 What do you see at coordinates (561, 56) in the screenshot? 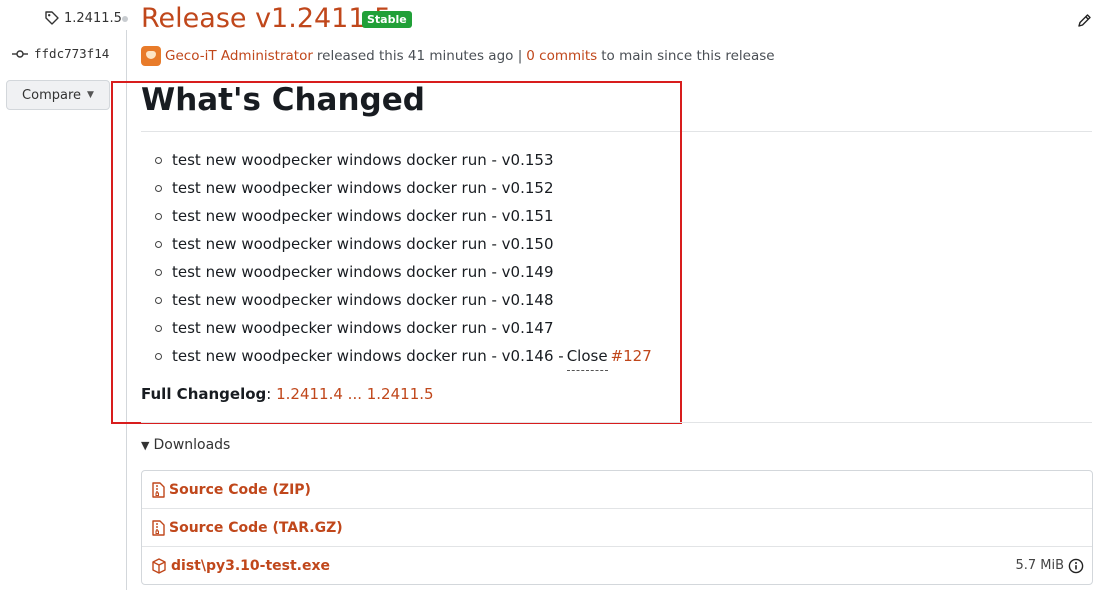
I see `commit-count-link: 0 commits` at bounding box center [561, 56].